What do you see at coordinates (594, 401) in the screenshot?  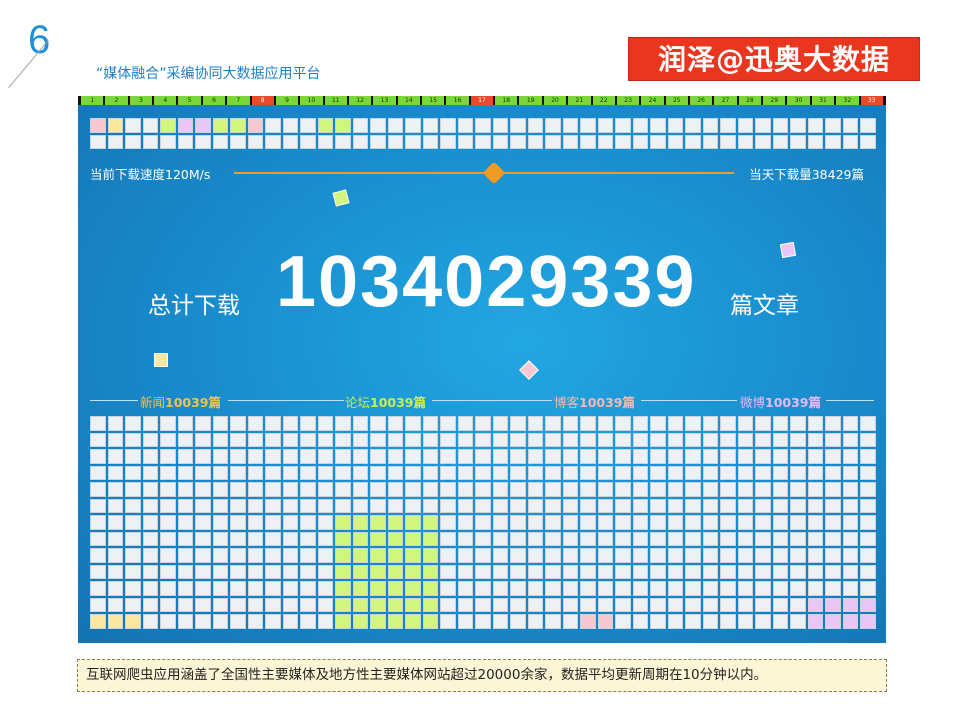 I see `category-blog: 博客10039篇` at bounding box center [594, 401].